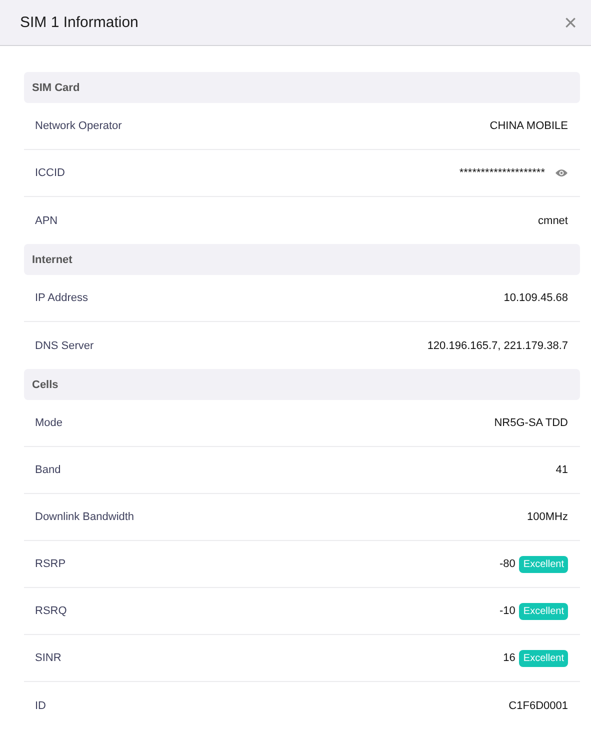 This screenshot has width=591, height=753. Describe the element at coordinates (302, 259) in the screenshot. I see `section-header: Internet` at that location.